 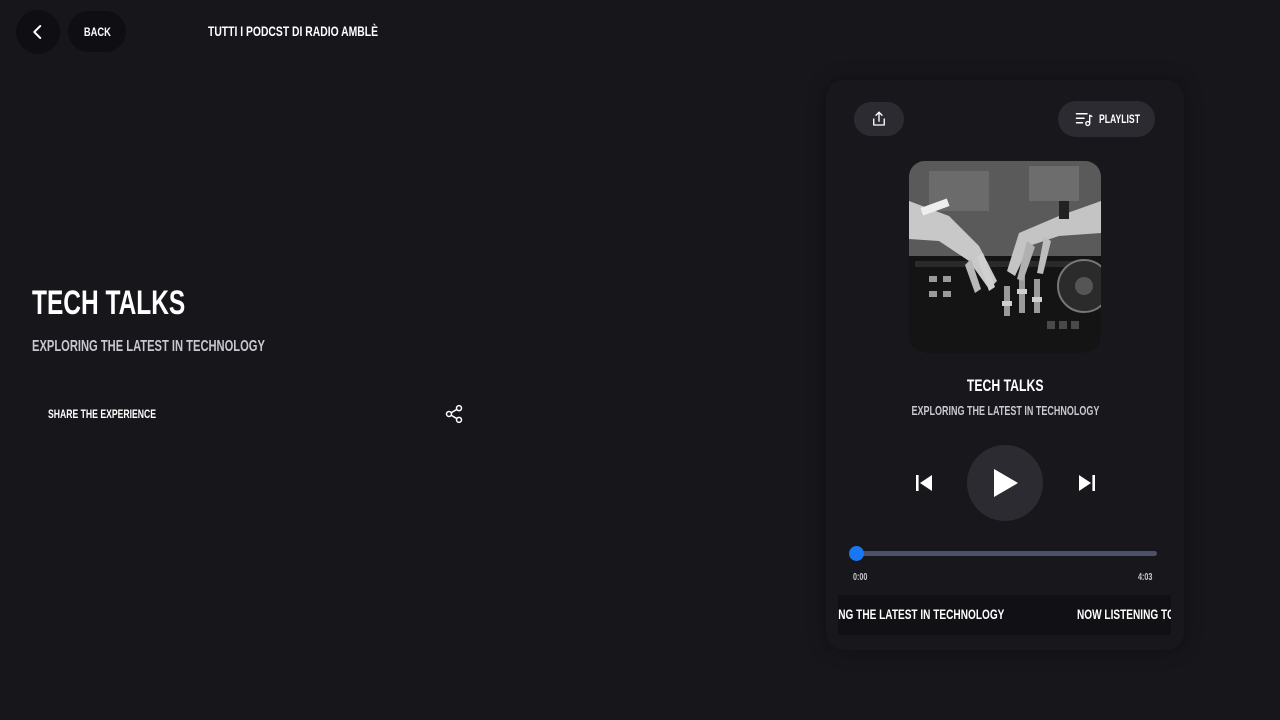 I want to click on upload-icon, so click(x=879, y=118).